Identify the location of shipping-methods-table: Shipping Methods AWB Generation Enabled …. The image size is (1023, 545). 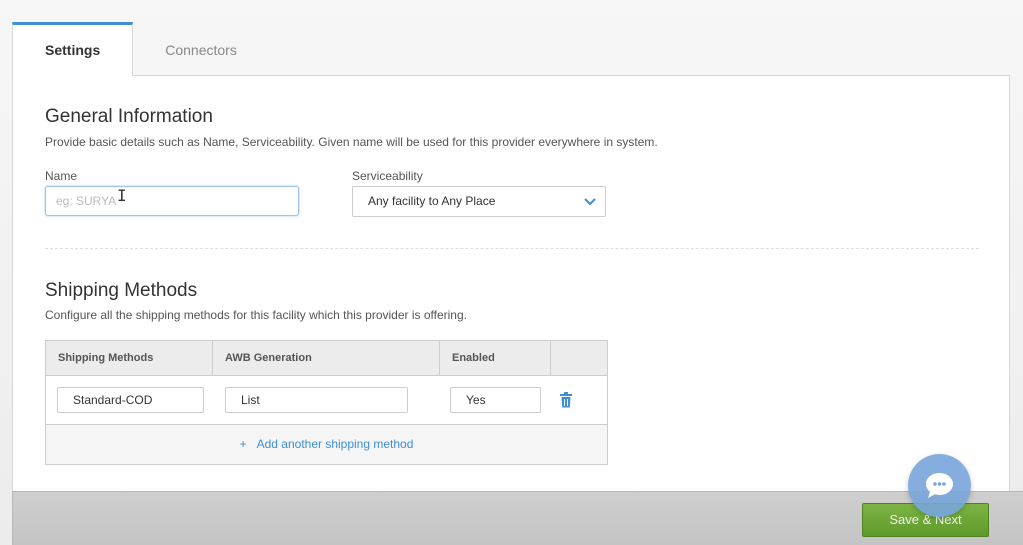
(326, 402).